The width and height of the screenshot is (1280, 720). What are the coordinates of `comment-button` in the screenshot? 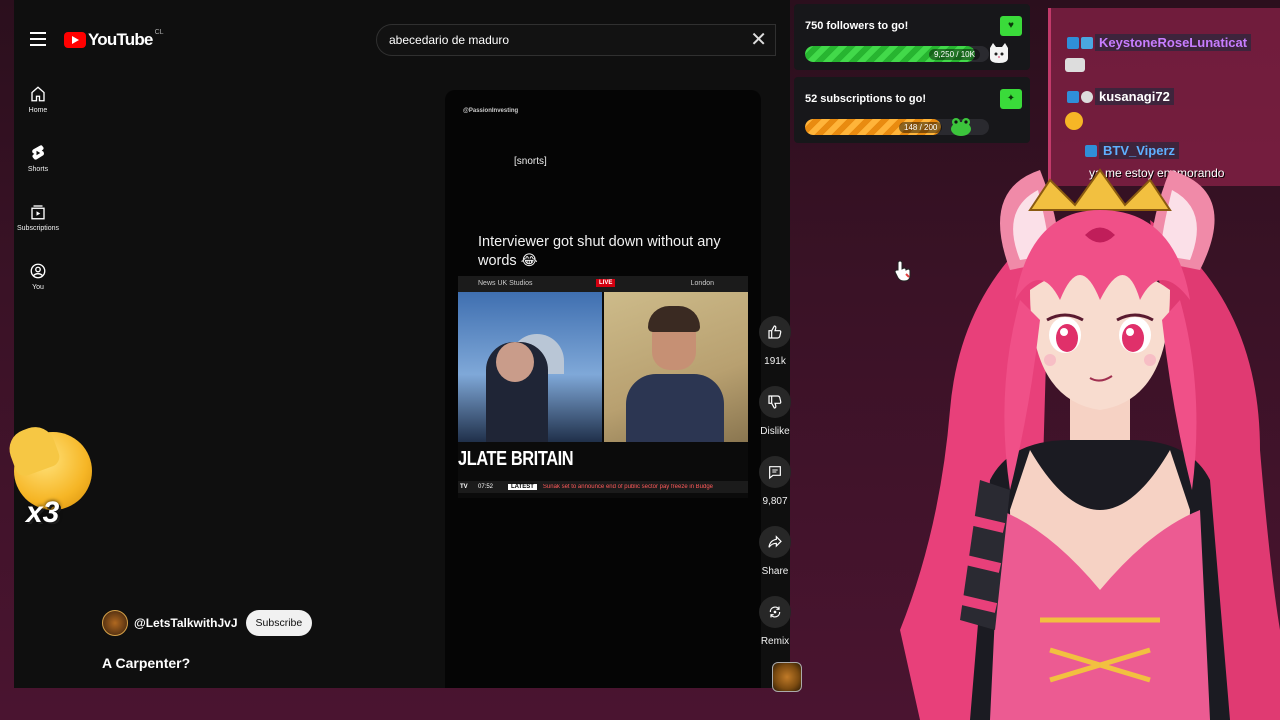 It's located at (775, 472).